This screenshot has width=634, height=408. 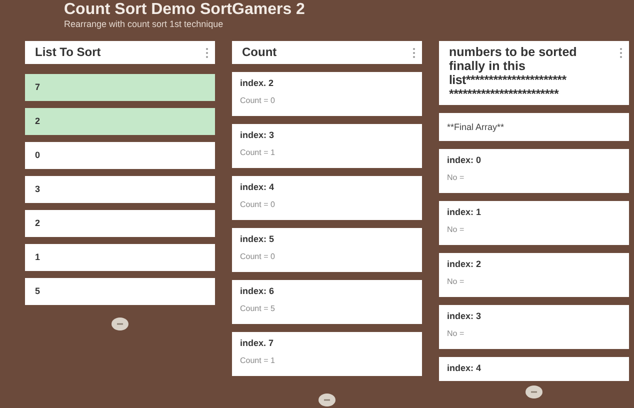 I want to click on column-title-line: ************************, so click(x=504, y=94).